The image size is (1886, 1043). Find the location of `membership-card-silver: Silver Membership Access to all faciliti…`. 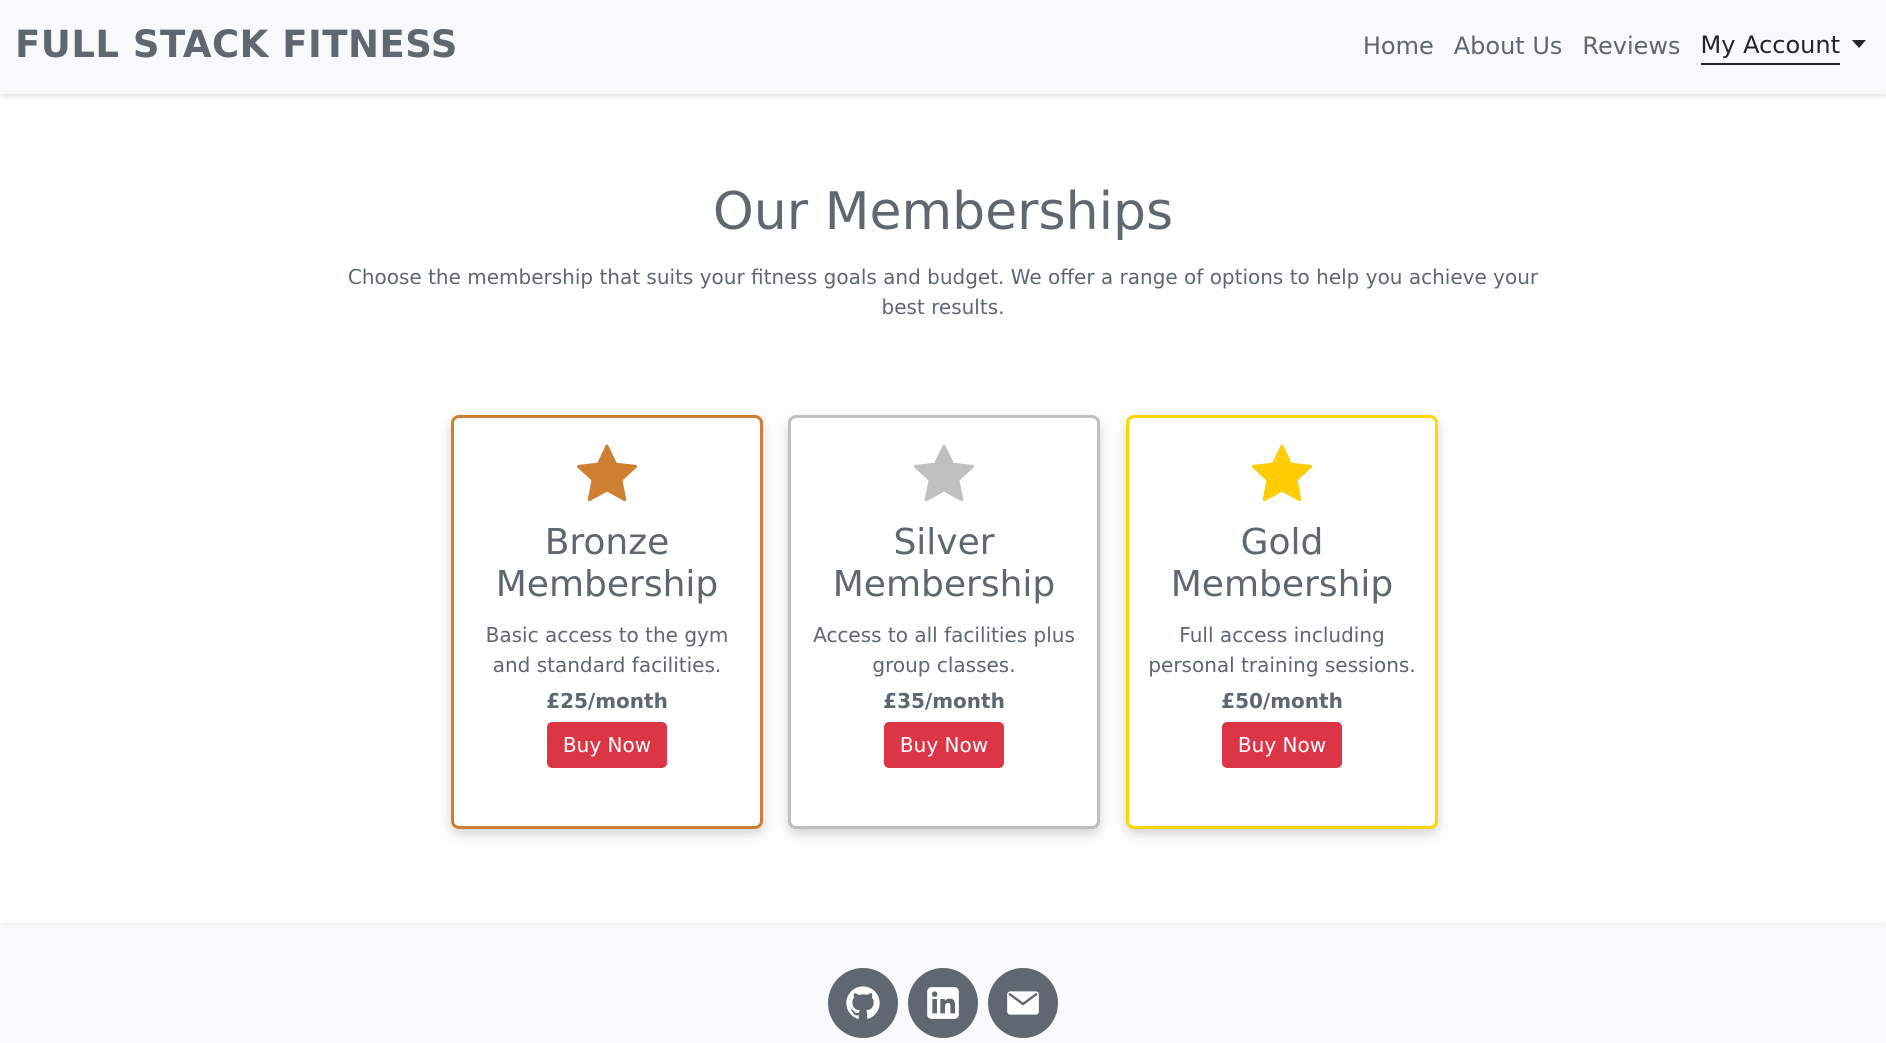

membership-card-silver: Silver Membership Access to all faciliti… is located at coordinates (944, 622).